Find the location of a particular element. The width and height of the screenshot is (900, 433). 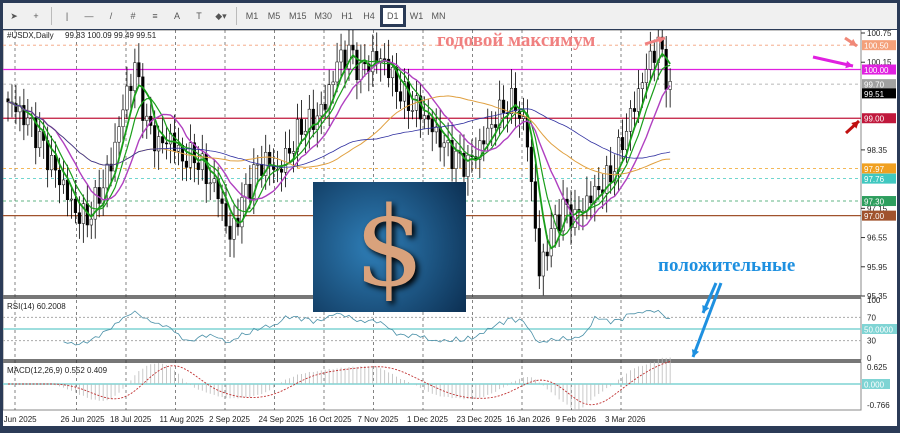

timeframe-h1: H1 is located at coordinates (347, 16).